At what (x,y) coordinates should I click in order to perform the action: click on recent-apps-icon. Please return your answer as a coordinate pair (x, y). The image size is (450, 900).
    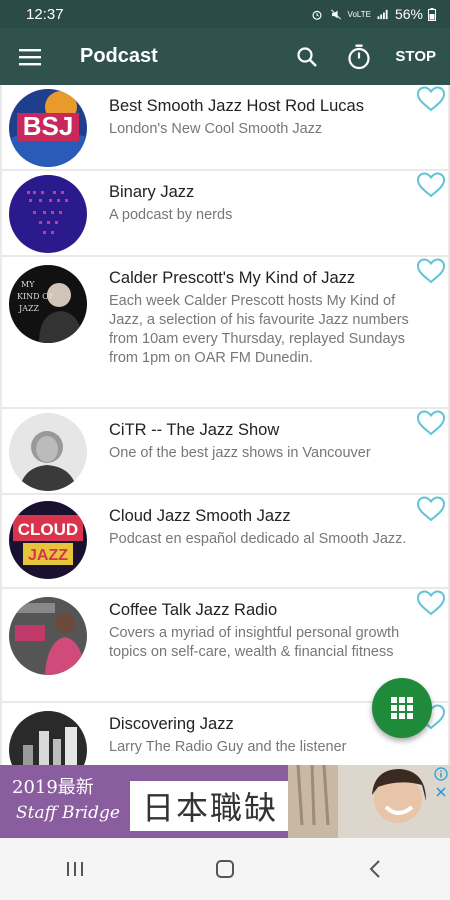
    Looking at the image, I should click on (75, 869).